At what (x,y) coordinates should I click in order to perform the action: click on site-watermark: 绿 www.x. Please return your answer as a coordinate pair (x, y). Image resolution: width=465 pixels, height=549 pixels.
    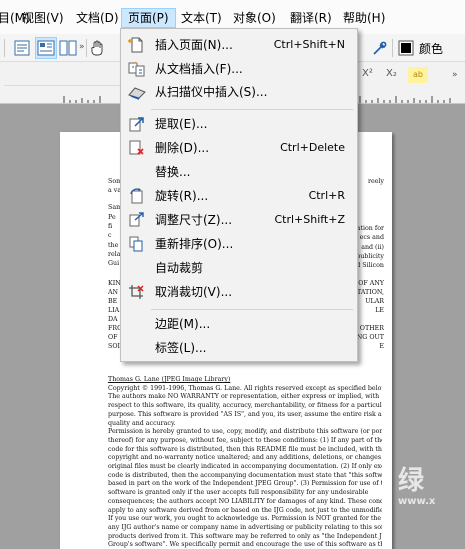
    Looking at the image, I should click on (430, 505).